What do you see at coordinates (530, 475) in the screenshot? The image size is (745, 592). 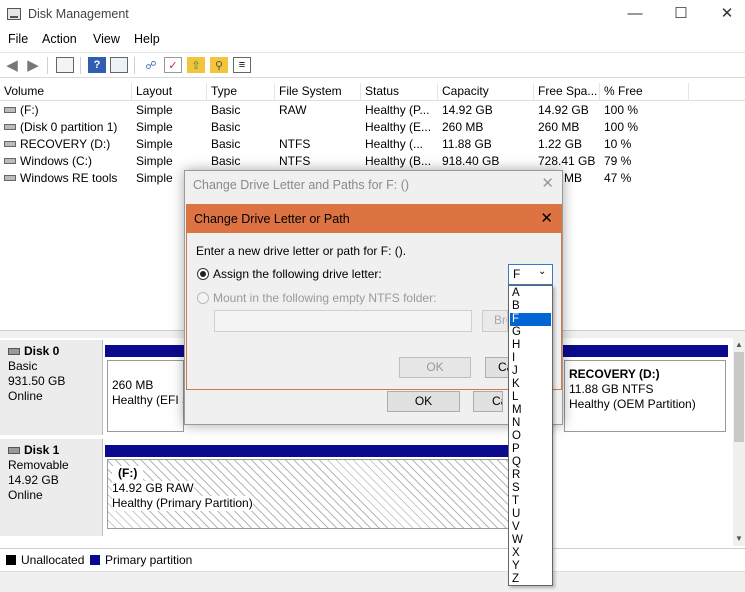 I see `drive-letter-option: R` at bounding box center [530, 475].